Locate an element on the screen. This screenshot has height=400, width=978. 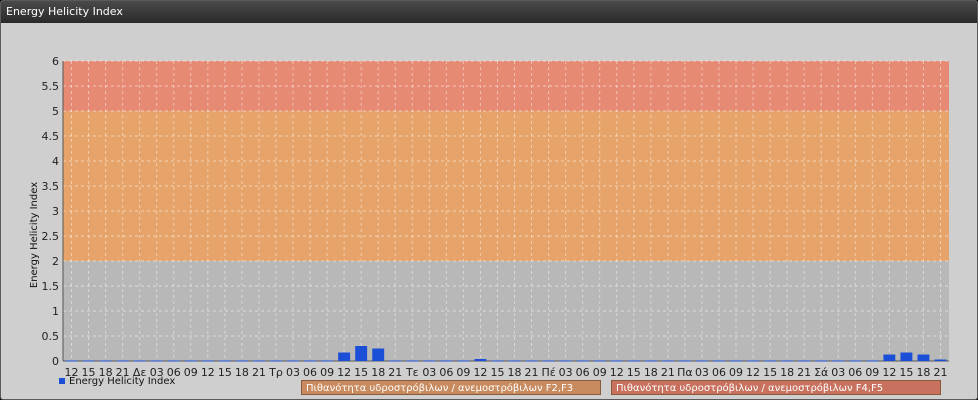
y-tick-label: 1.5 is located at coordinates (51, 286).